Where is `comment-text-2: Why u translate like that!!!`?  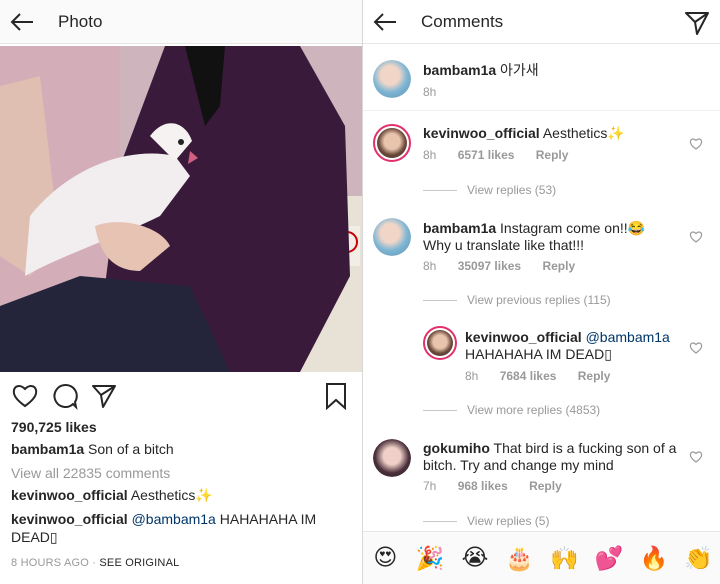 comment-text-2: Why u translate like that!!! is located at coordinates (504, 245).